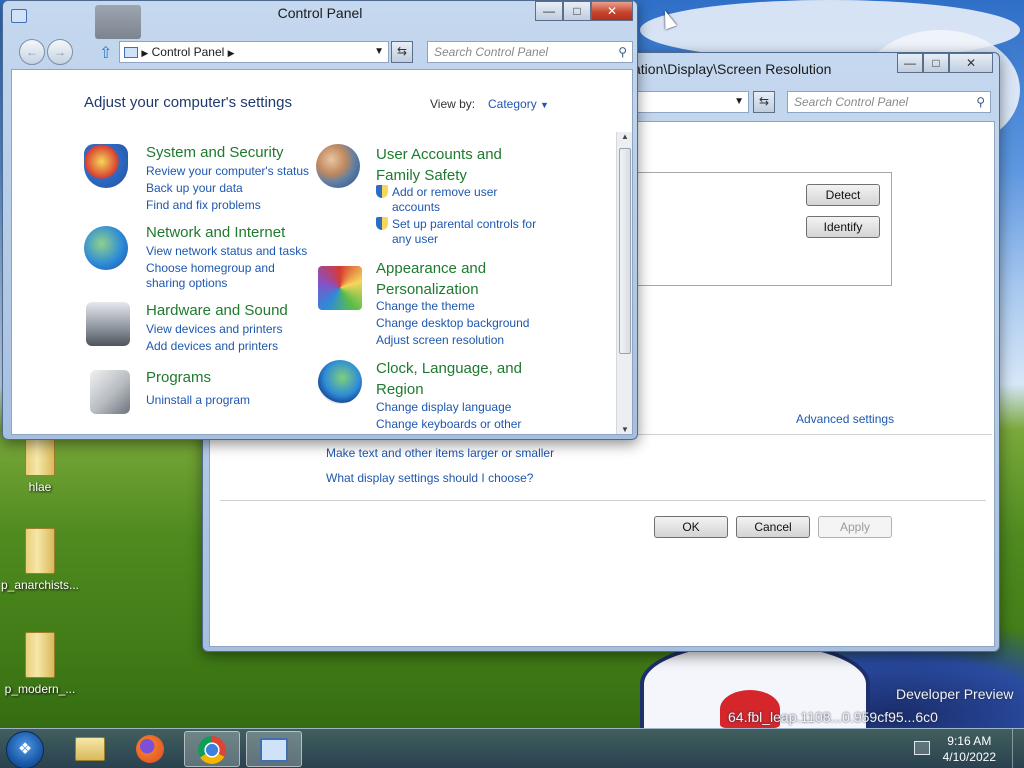  What do you see at coordinates (425, 306) in the screenshot?
I see `link-change-theme: Change the theme` at bounding box center [425, 306].